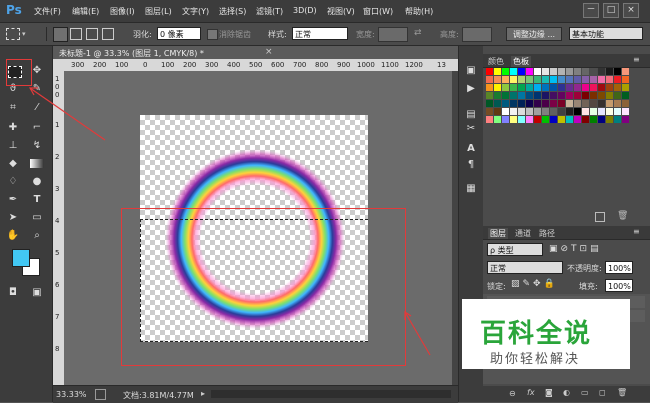 The width and height of the screenshot is (650, 403). Describe the element at coordinates (622, 392) in the screenshot. I see `delete-layer-icon: 🗑` at that location.